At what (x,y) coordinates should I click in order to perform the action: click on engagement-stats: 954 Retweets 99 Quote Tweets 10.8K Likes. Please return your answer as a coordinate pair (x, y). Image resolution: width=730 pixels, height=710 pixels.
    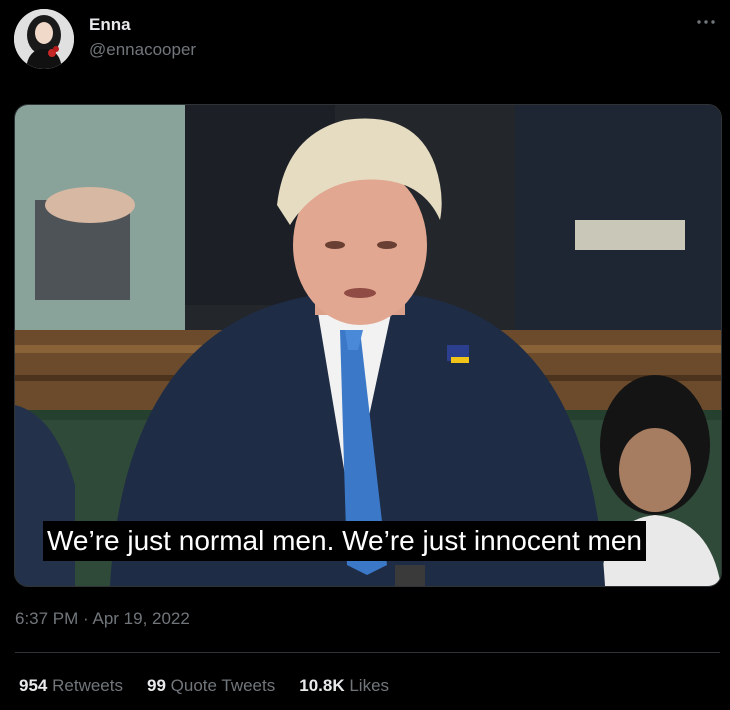
    Looking at the image, I should click on (204, 686).